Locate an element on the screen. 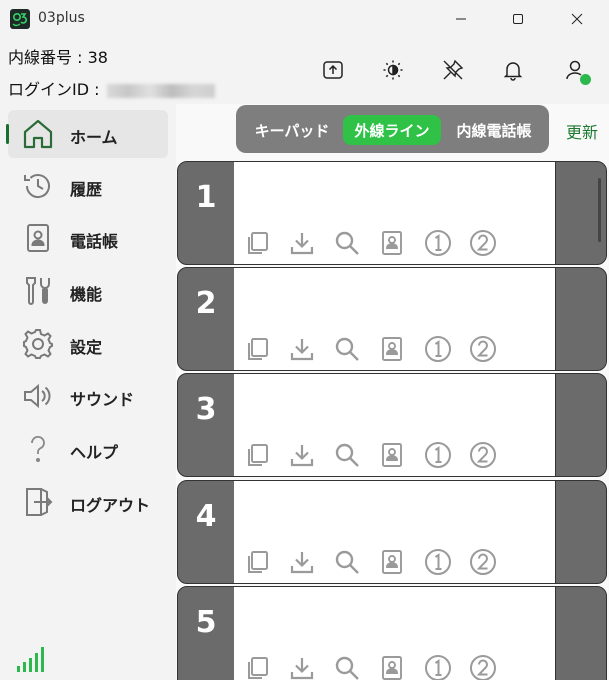 This screenshot has height=680, width=609. sidebar-item-sound: サウンド is located at coordinates (88, 396).